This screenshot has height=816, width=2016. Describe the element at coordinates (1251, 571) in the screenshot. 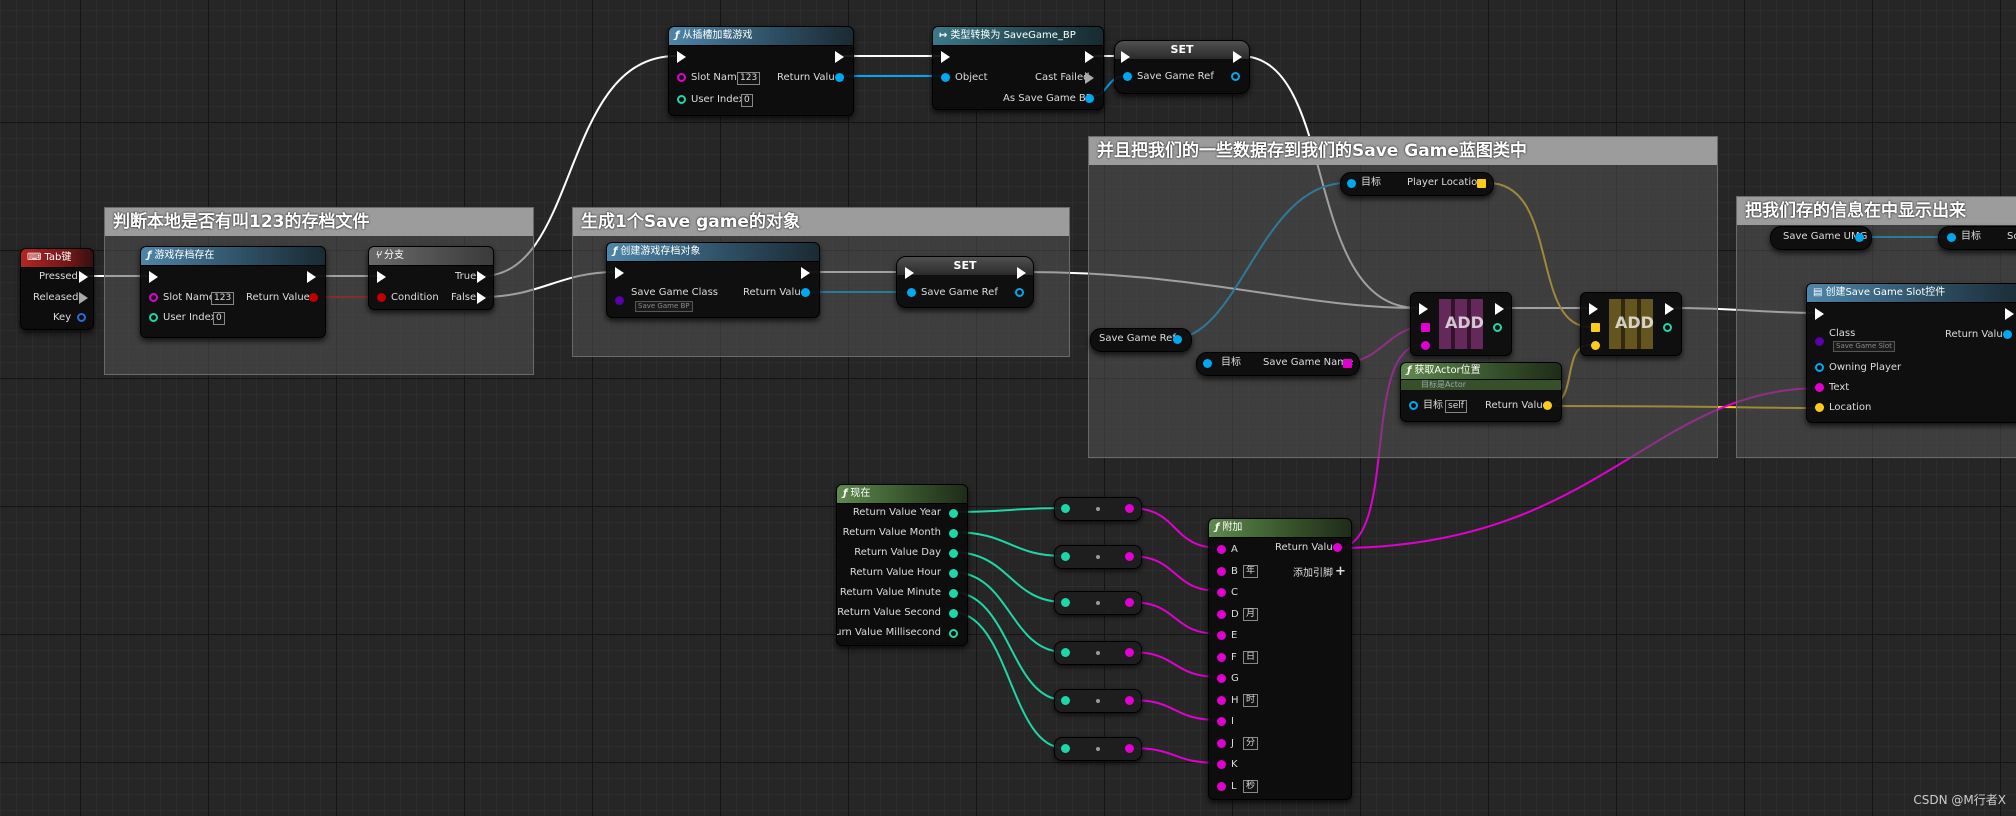

I see `pin-value-input: 年` at that location.